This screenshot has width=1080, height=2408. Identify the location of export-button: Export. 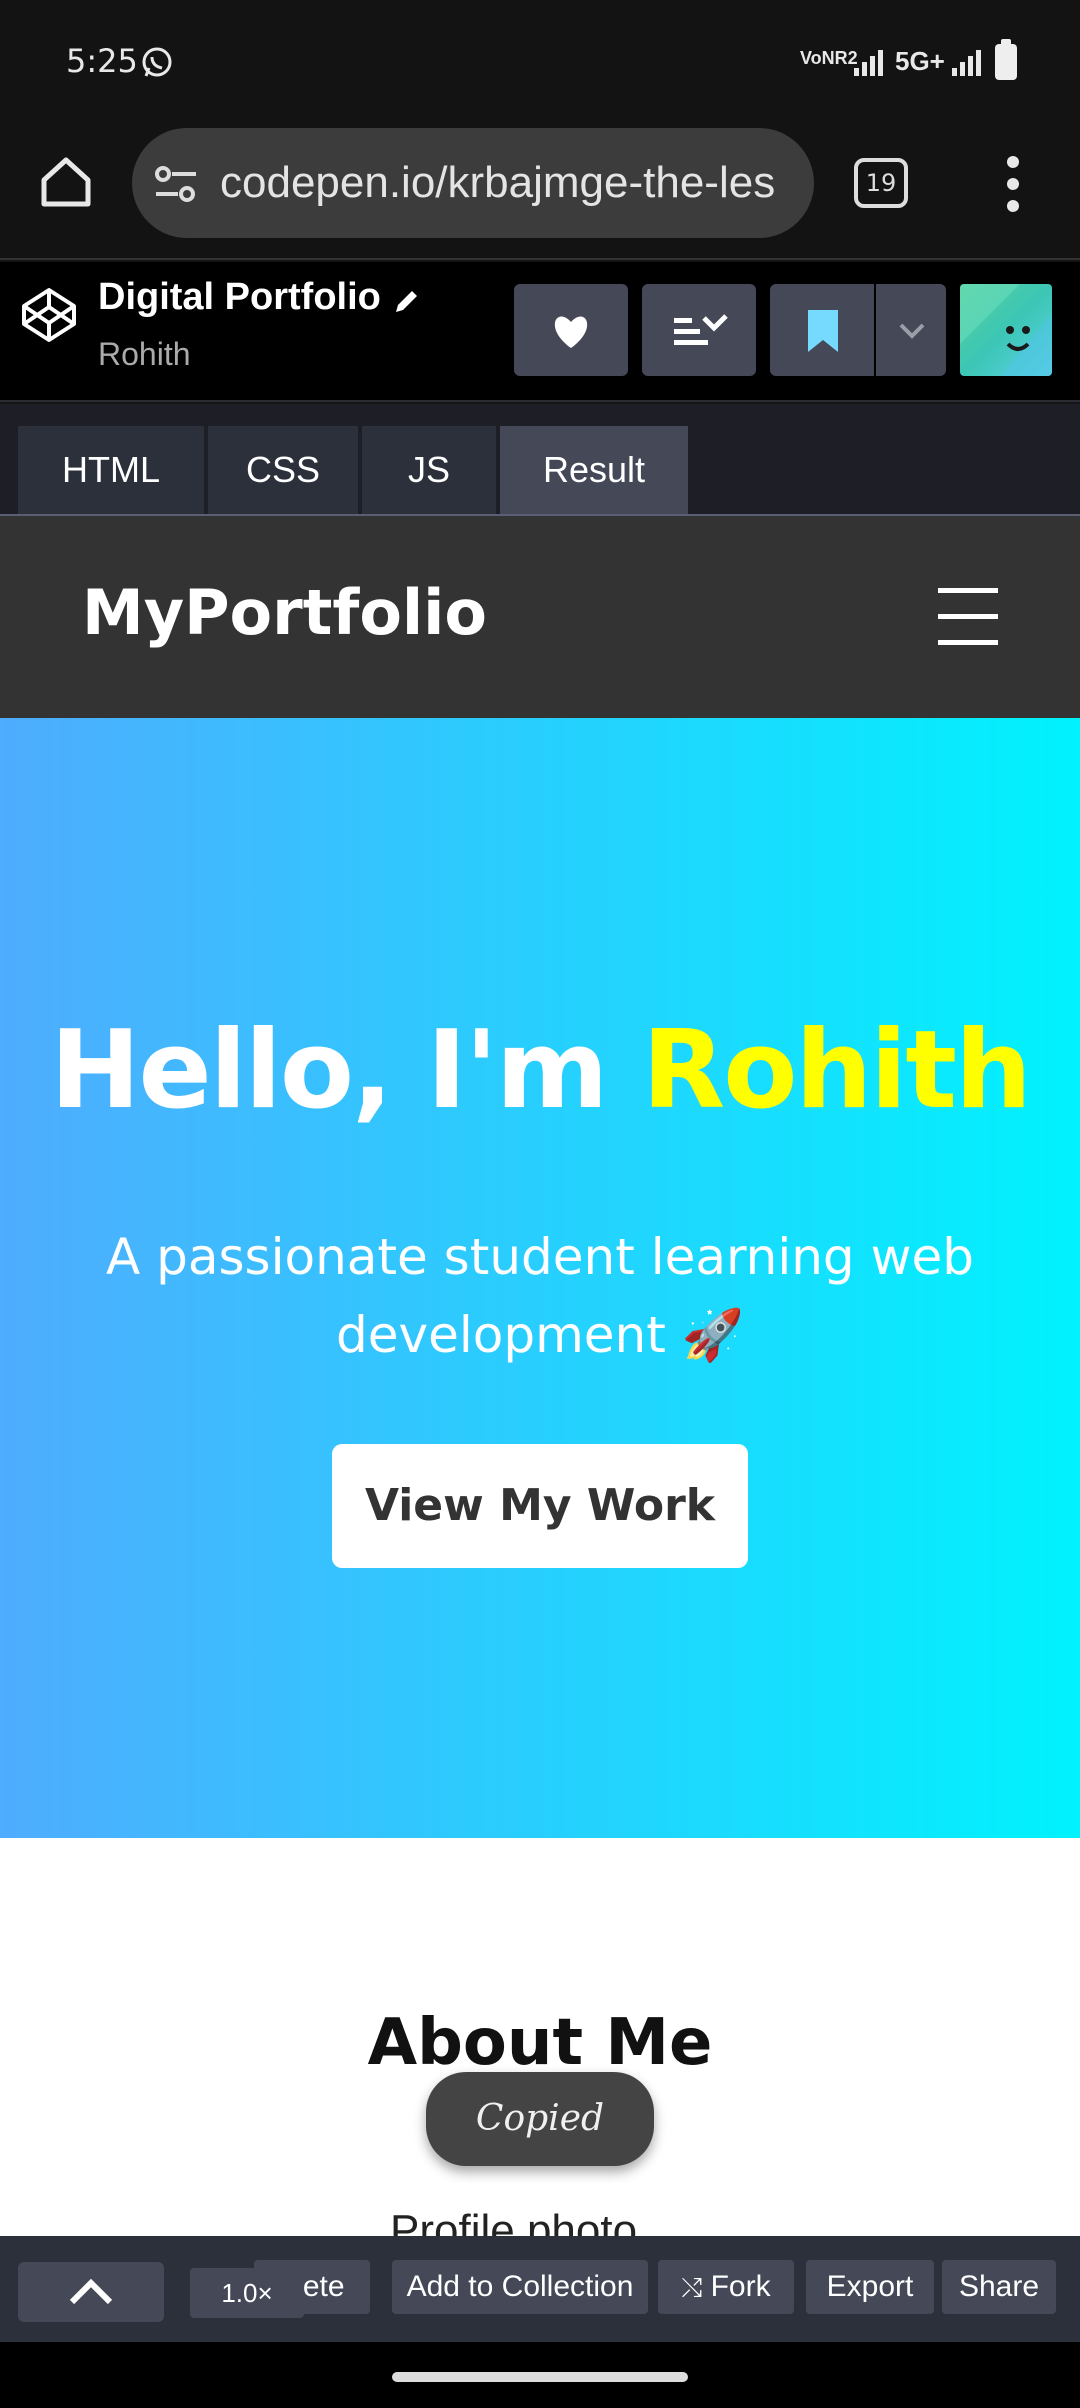
(870, 2287).